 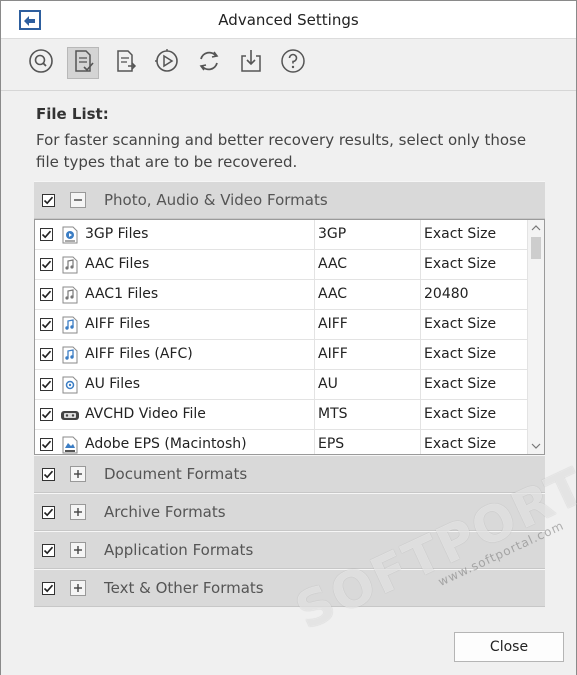 What do you see at coordinates (70, 235) in the screenshot?
I see `video-file-icon` at bounding box center [70, 235].